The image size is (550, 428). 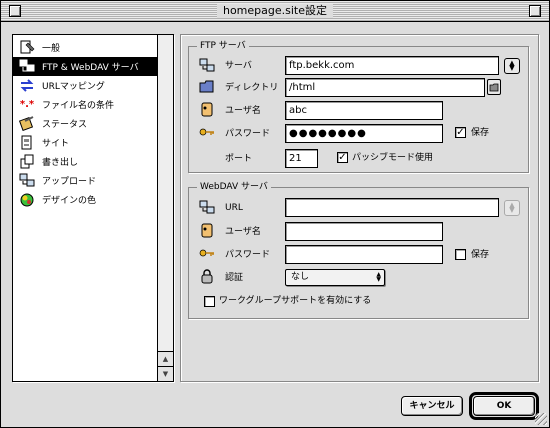 I want to click on sidebar-item-label: ステータス, so click(x=65, y=125).